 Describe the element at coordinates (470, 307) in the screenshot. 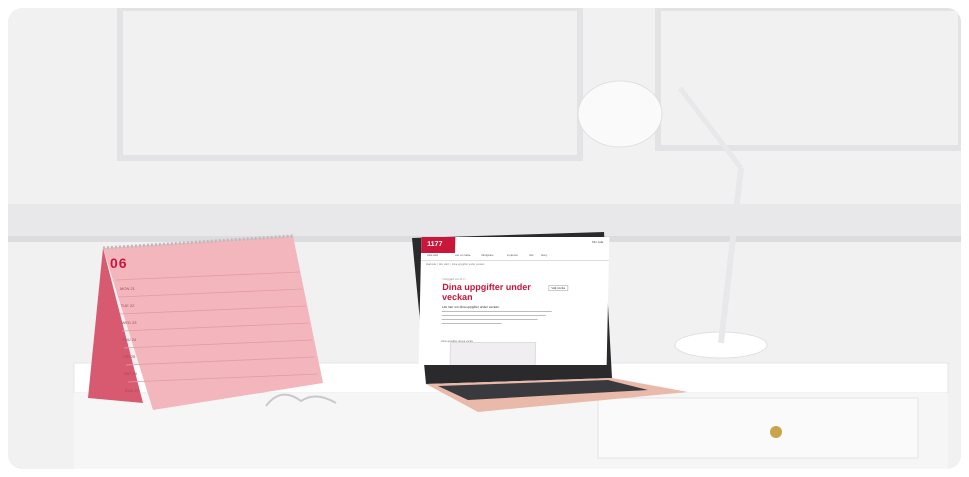

I see `lead-text: Läs mer om dina uppgifter under veckan.` at that location.